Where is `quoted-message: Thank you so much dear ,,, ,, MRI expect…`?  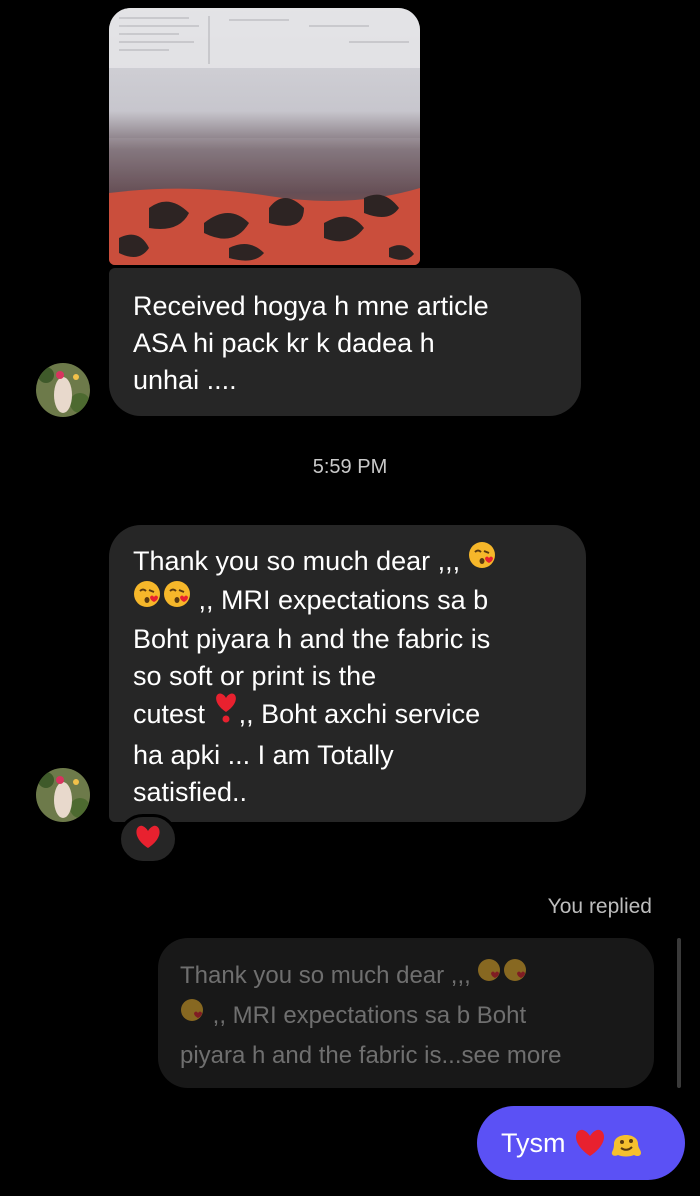 quoted-message: Thank you so much dear ,,, ,, MRI expect… is located at coordinates (406, 1013).